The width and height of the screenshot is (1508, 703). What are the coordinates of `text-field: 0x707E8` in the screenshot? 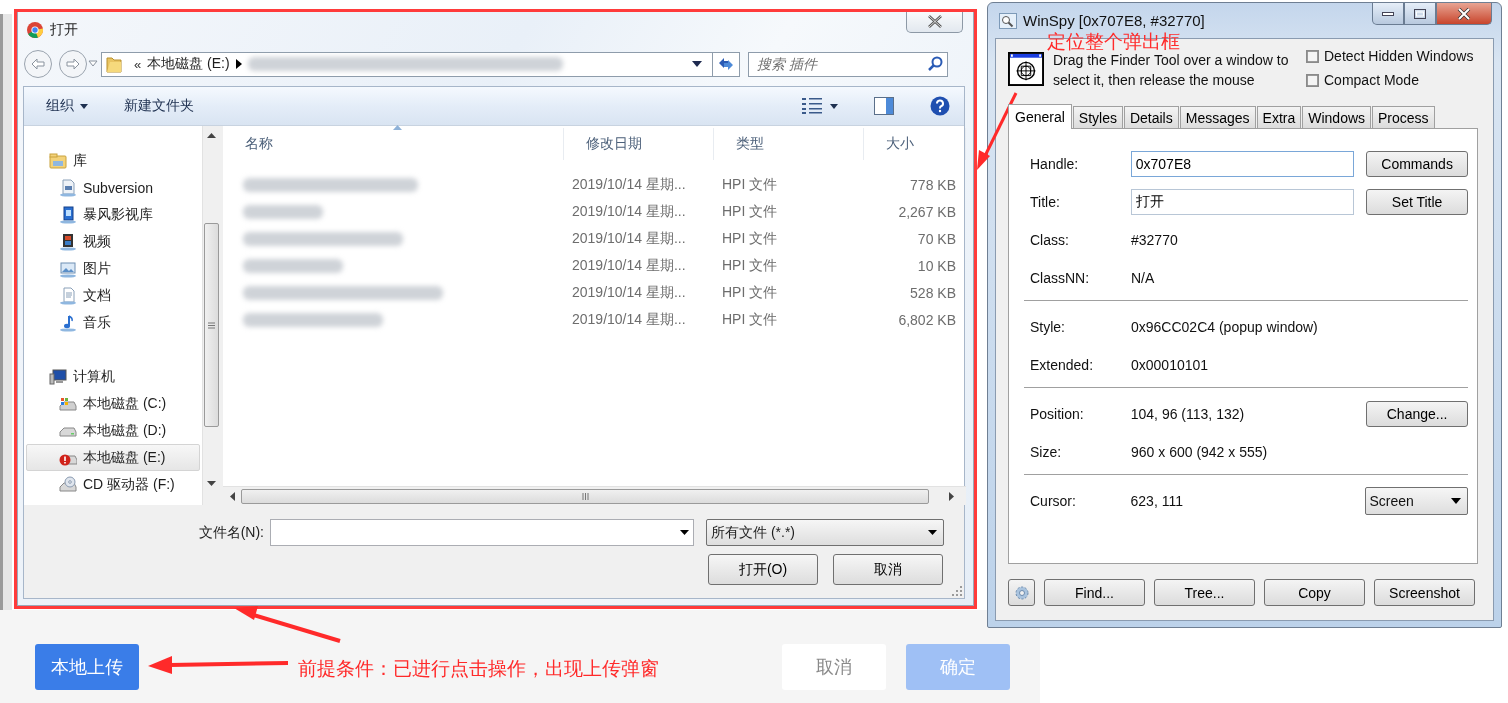 It's located at (1242, 164).